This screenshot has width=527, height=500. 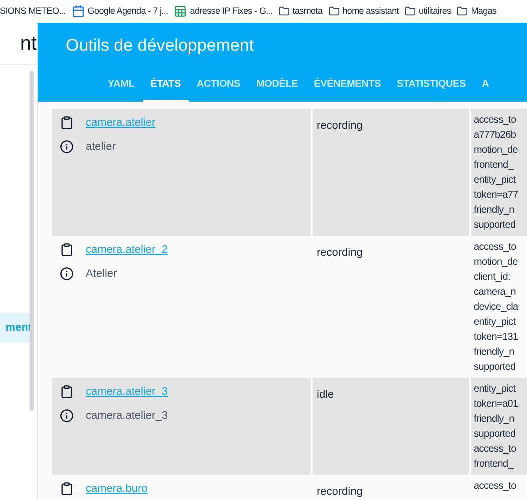 What do you see at coordinates (102, 274) in the screenshot?
I see `entity-name: Atelier` at bounding box center [102, 274].